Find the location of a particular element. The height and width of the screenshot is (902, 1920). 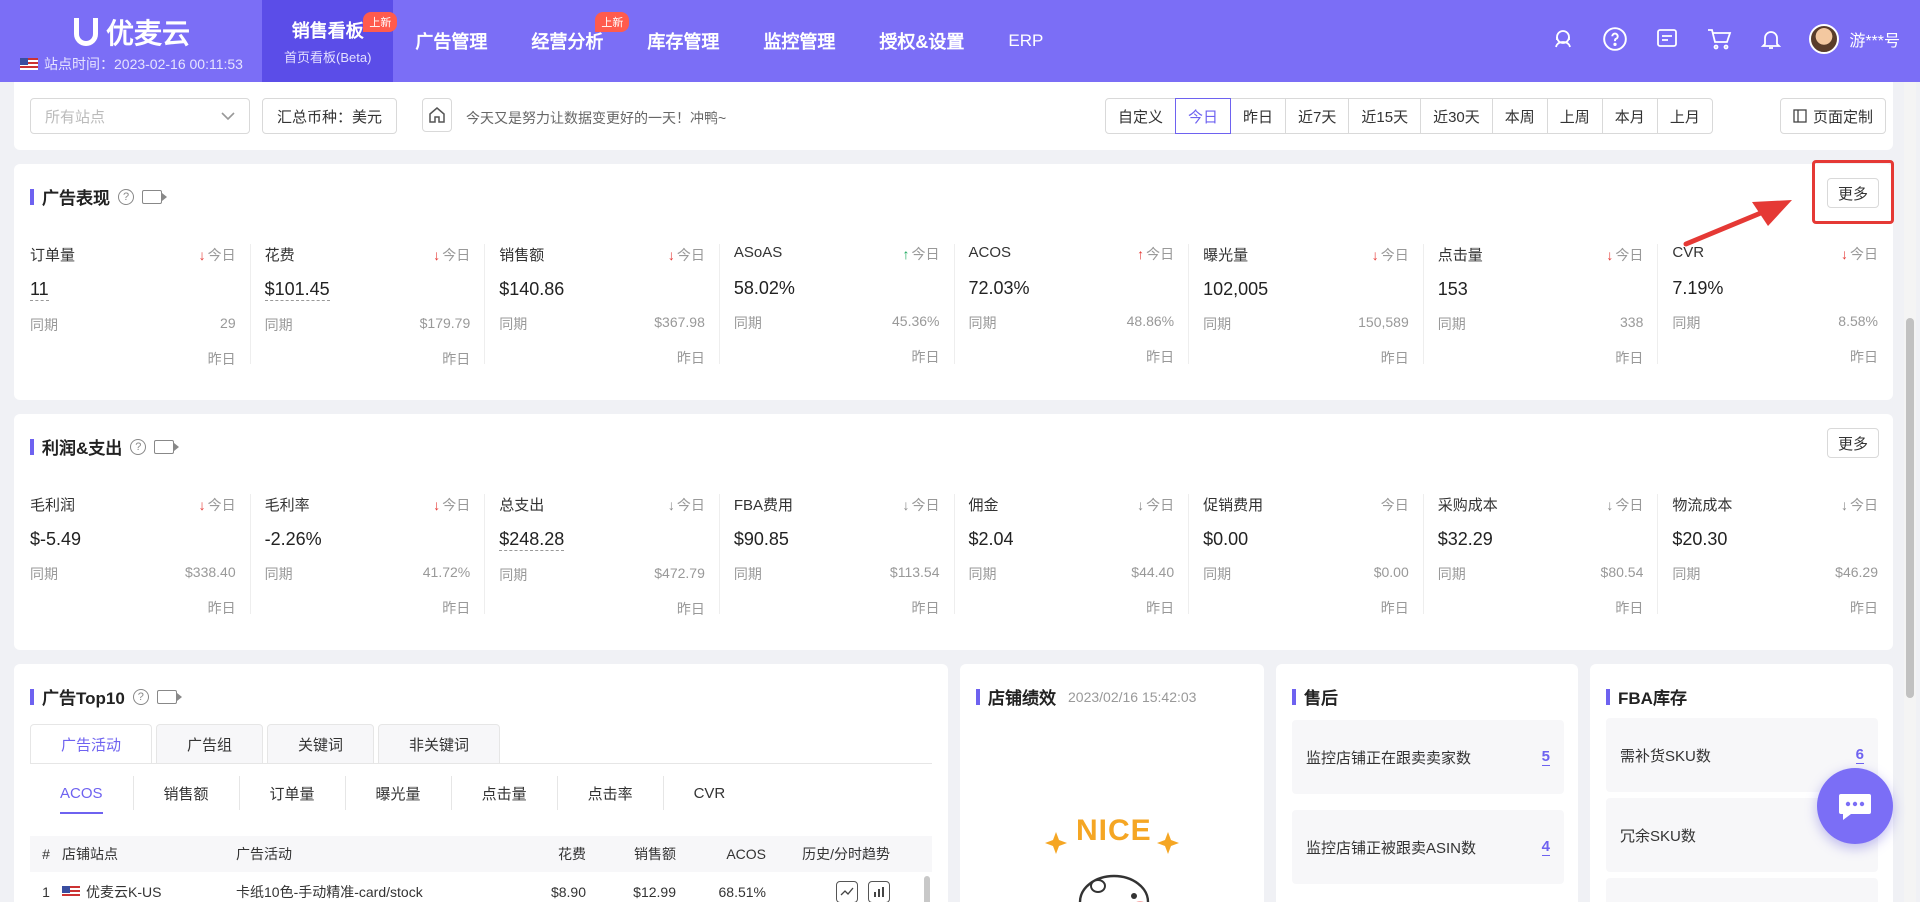

metric-cell: FBA费用 ↓ 今日 $90.85 同期 $113.54 昨日 is located at coordinates (837, 555).